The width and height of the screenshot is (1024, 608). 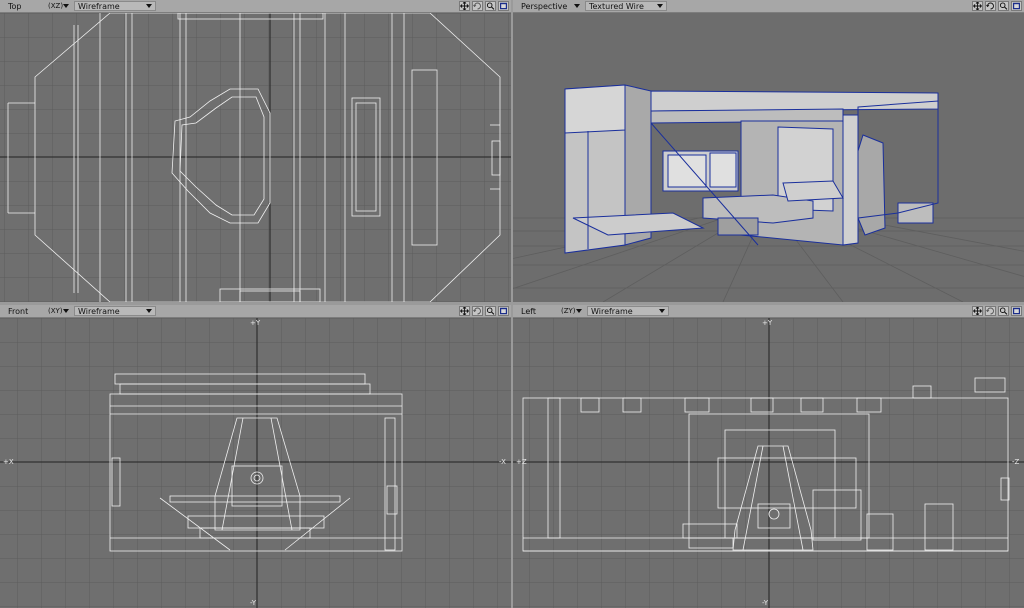 I want to click on axis-label-pos-x: +X, so click(x=8, y=462).